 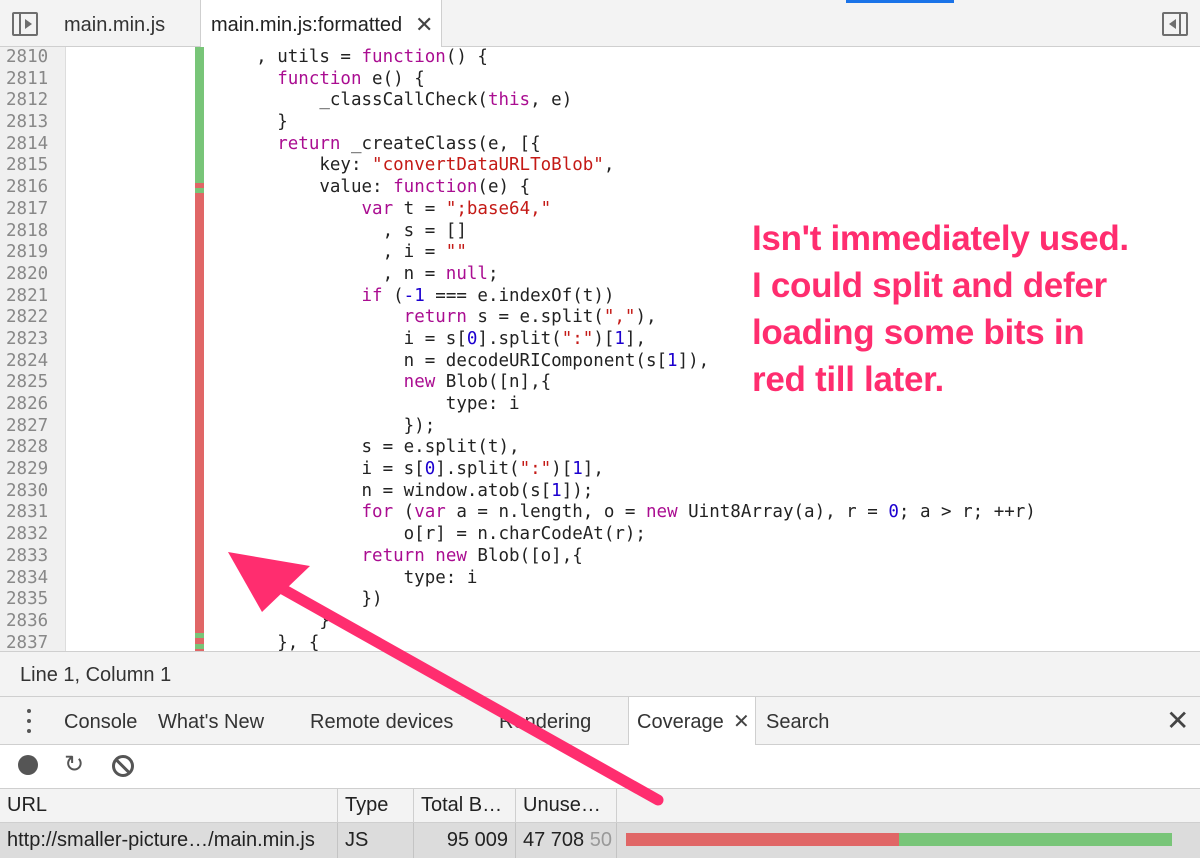 What do you see at coordinates (351, 57) in the screenshot?
I see `code-line: , utils = function() {` at bounding box center [351, 57].